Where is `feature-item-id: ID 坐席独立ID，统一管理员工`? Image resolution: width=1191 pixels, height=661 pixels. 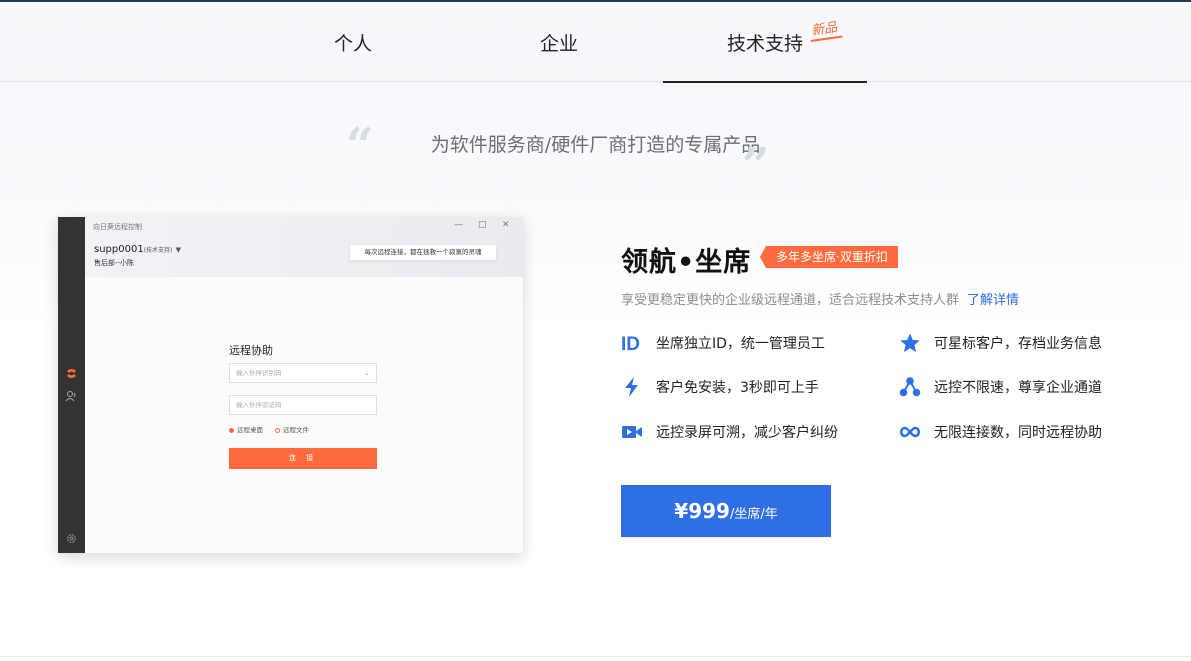 feature-item-id: ID 坐席独立ID，统一管理员工 is located at coordinates (723, 343).